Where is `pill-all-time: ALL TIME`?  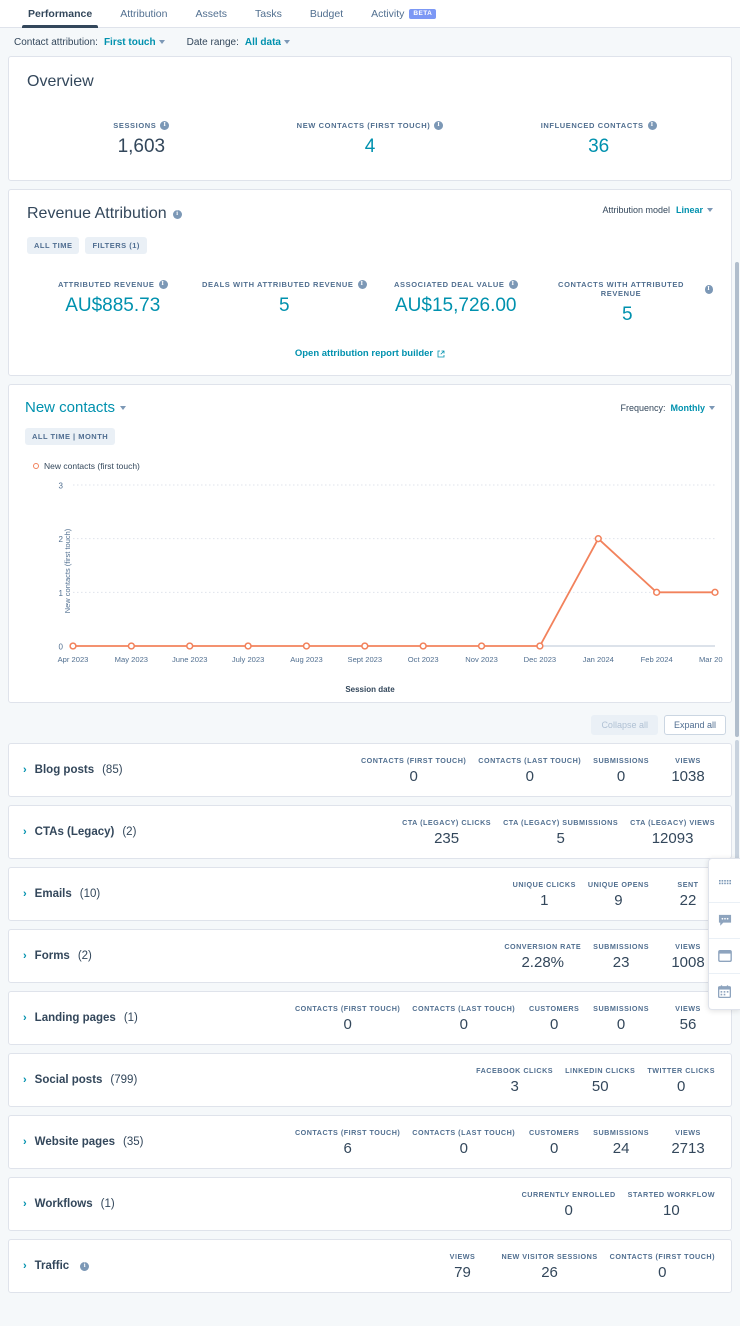
pill-all-time: ALL TIME is located at coordinates (53, 245).